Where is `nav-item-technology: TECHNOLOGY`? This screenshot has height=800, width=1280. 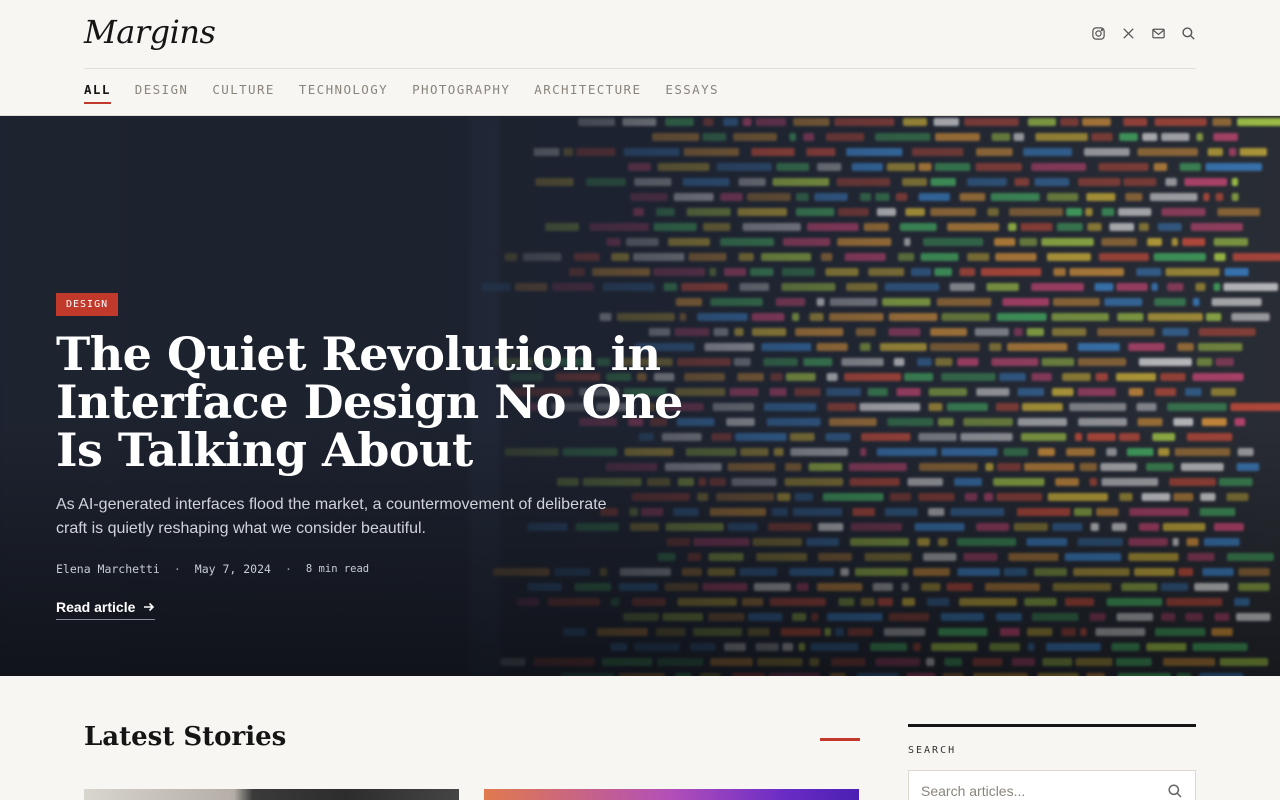 nav-item-technology: TECHNOLOGY is located at coordinates (343, 91).